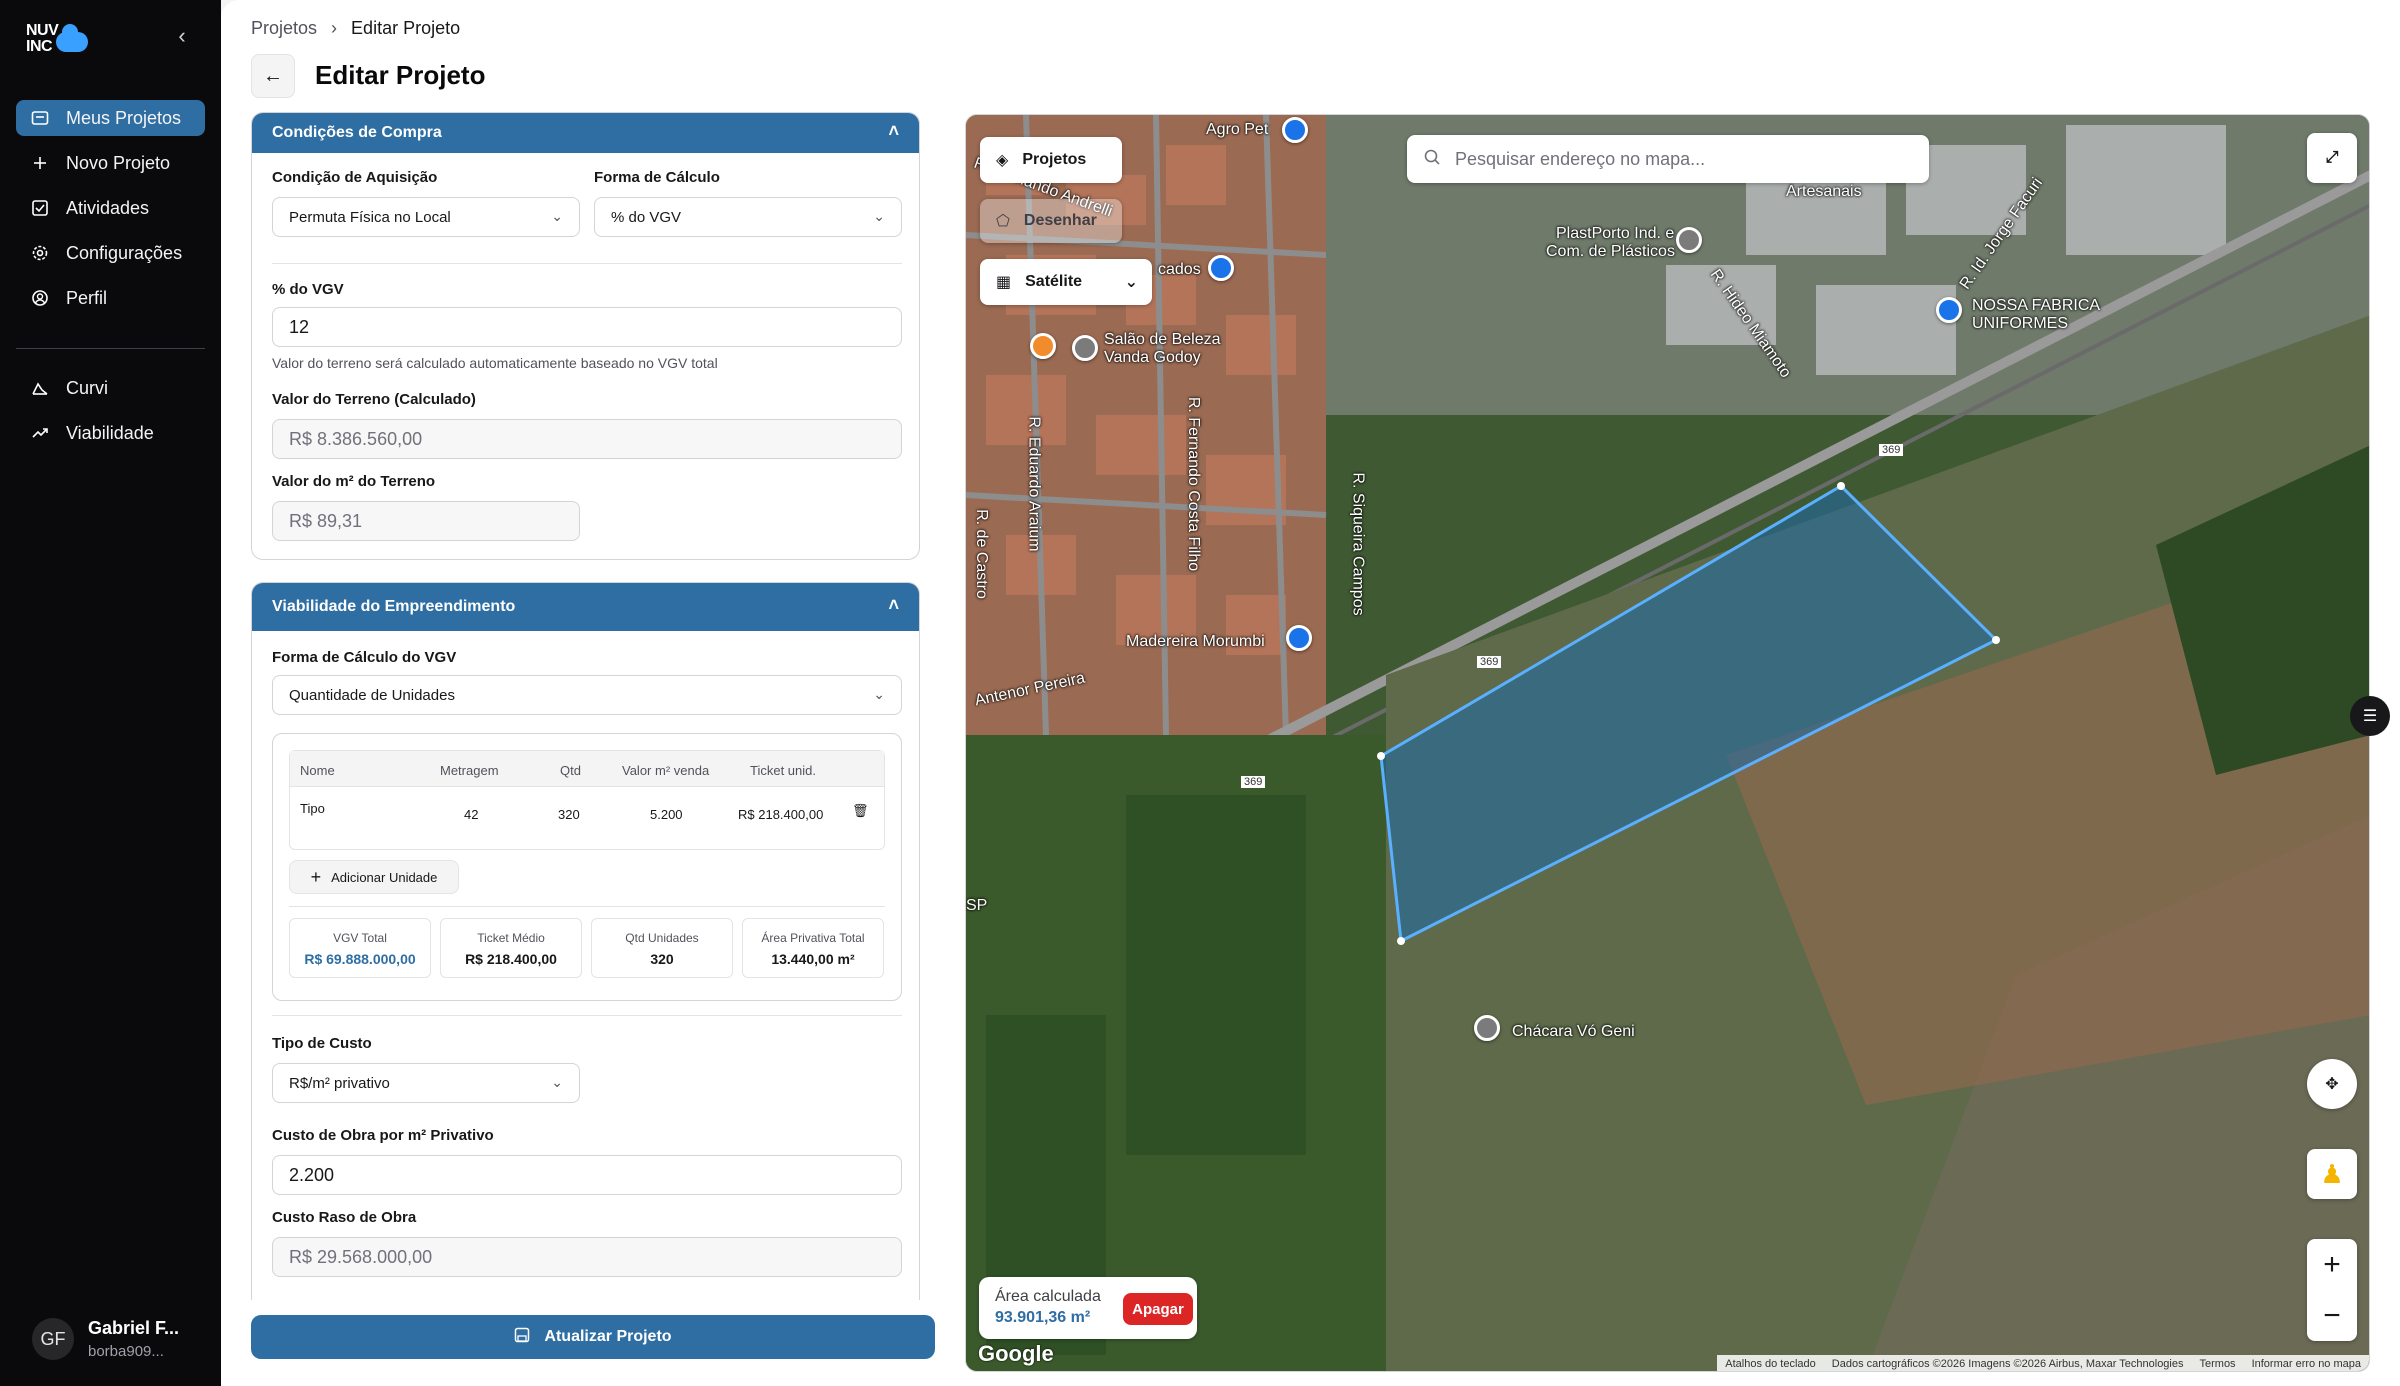 This screenshot has height=1386, width=2400. I want to click on folder-icon, so click(40, 118).